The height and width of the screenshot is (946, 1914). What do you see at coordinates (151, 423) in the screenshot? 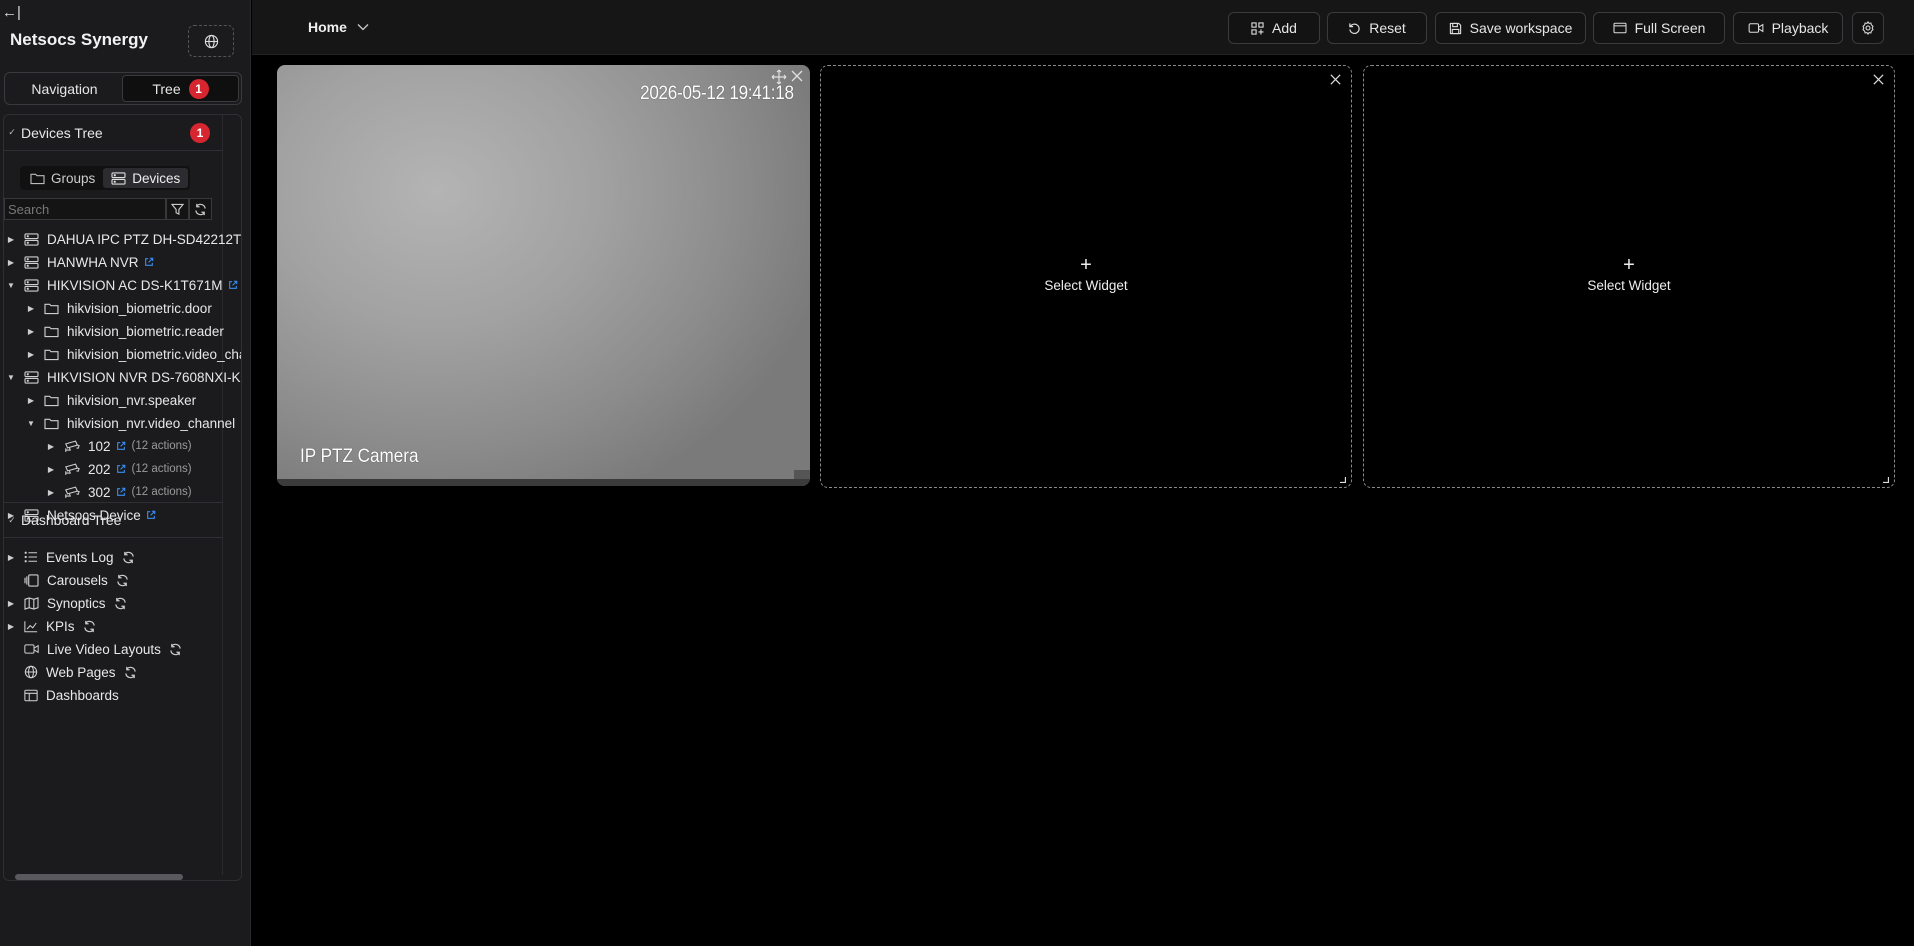
I see `tree-node-label: hikvision_nvr.video_channel` at bounding box center [151, 423].